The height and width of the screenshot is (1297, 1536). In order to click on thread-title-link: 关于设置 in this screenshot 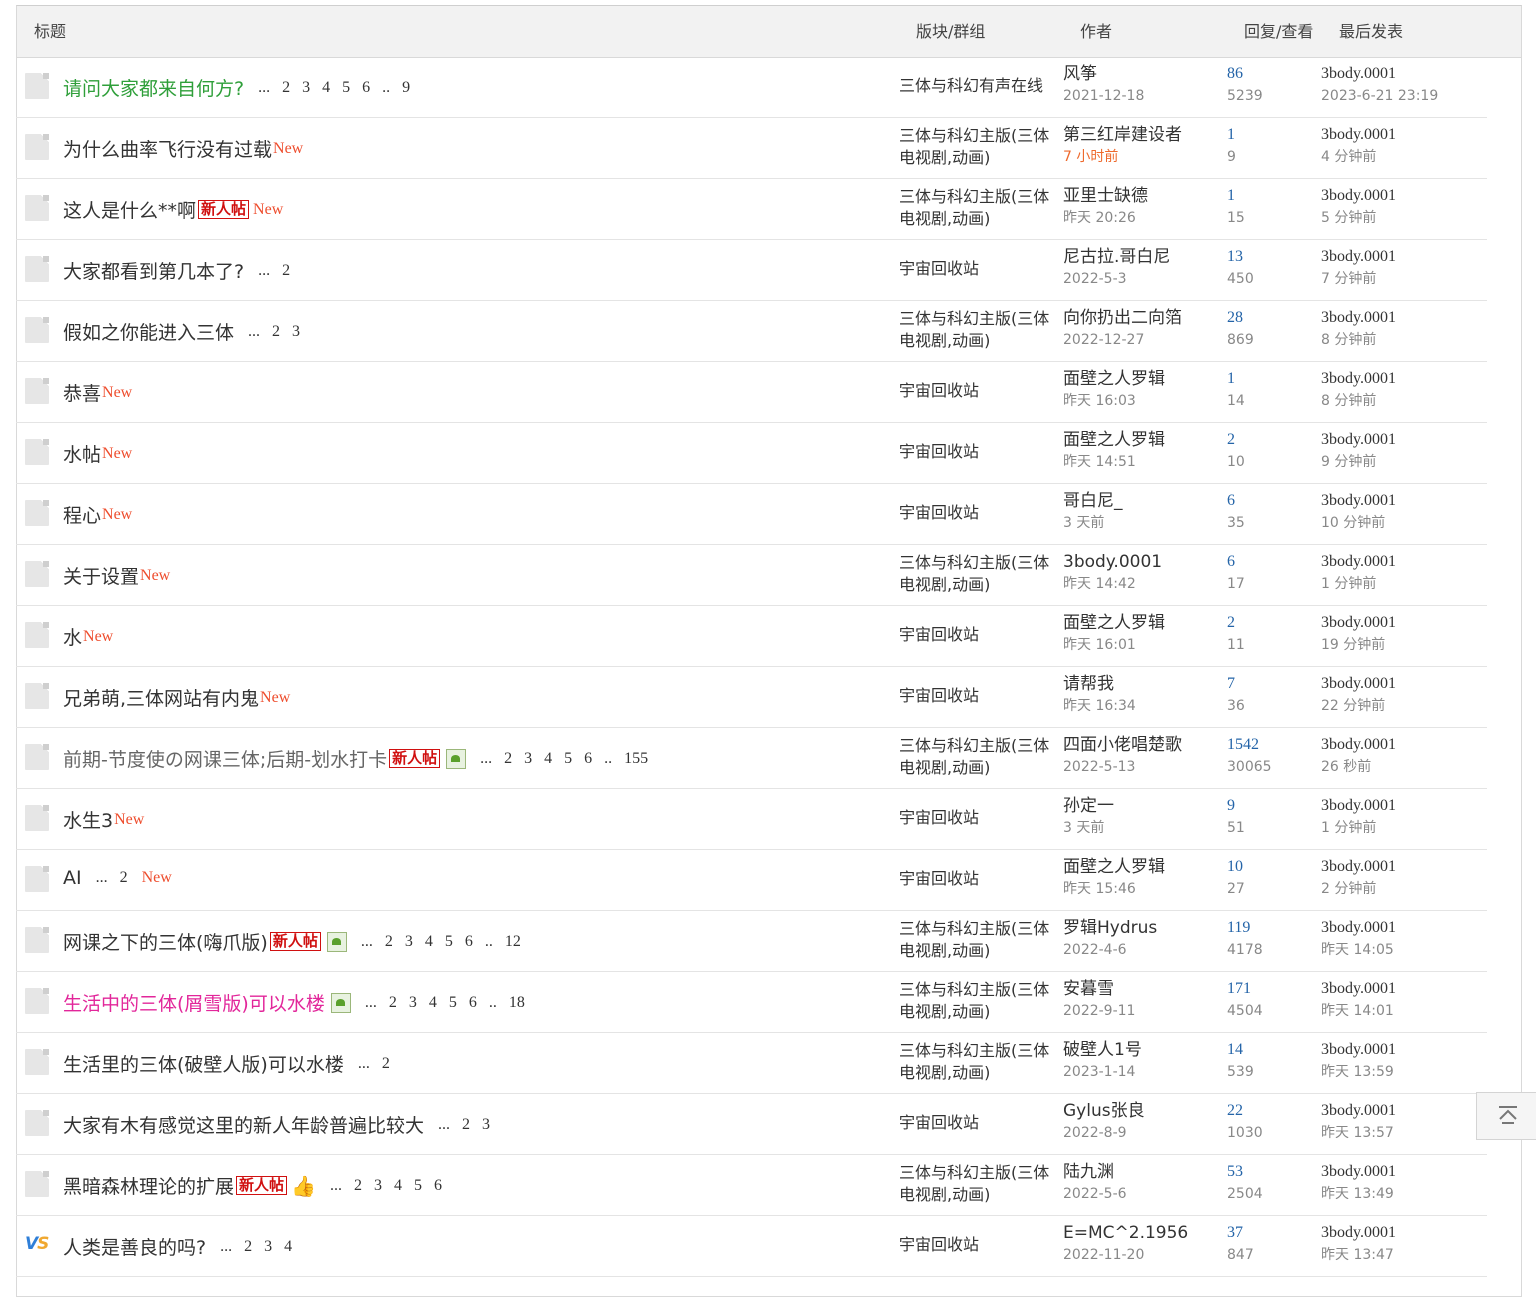, I will do `click(101, 575)`.